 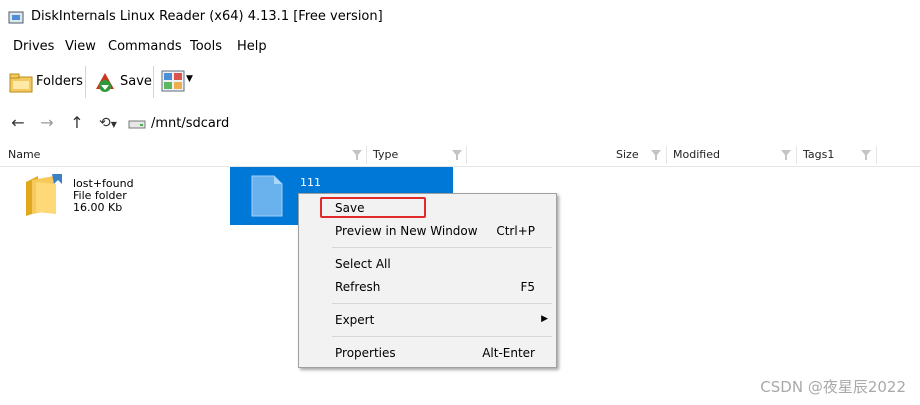 What do you see at coordinates (108, 123) in the screenshot?
I see `history-icon: ⟲▼` at bounding box center [108, 123].